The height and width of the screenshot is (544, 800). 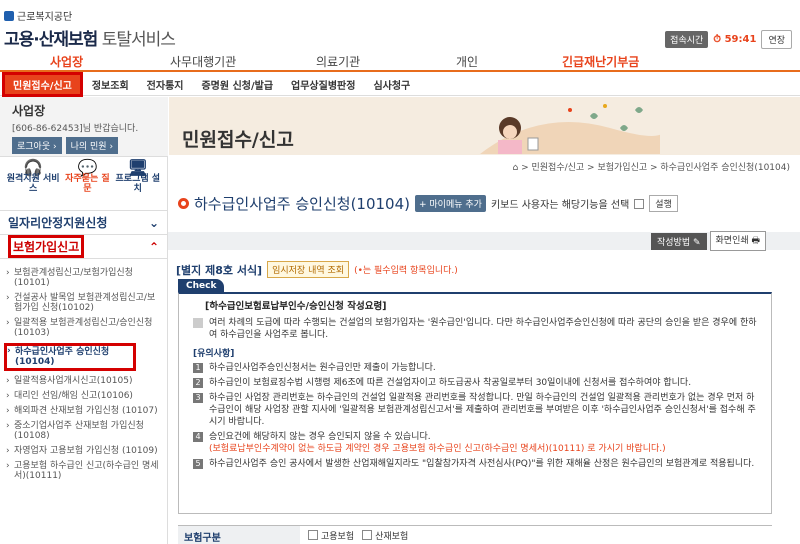 What do you see at coordinates (570, 129) in the screenshot?
I see `banner-illustration` at bounding box center [570, 129].